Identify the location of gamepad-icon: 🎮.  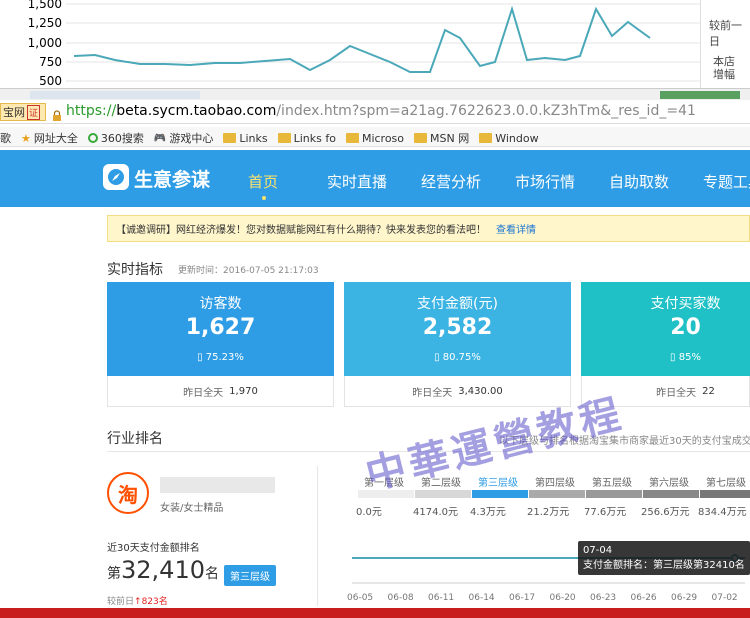
(160, 138).